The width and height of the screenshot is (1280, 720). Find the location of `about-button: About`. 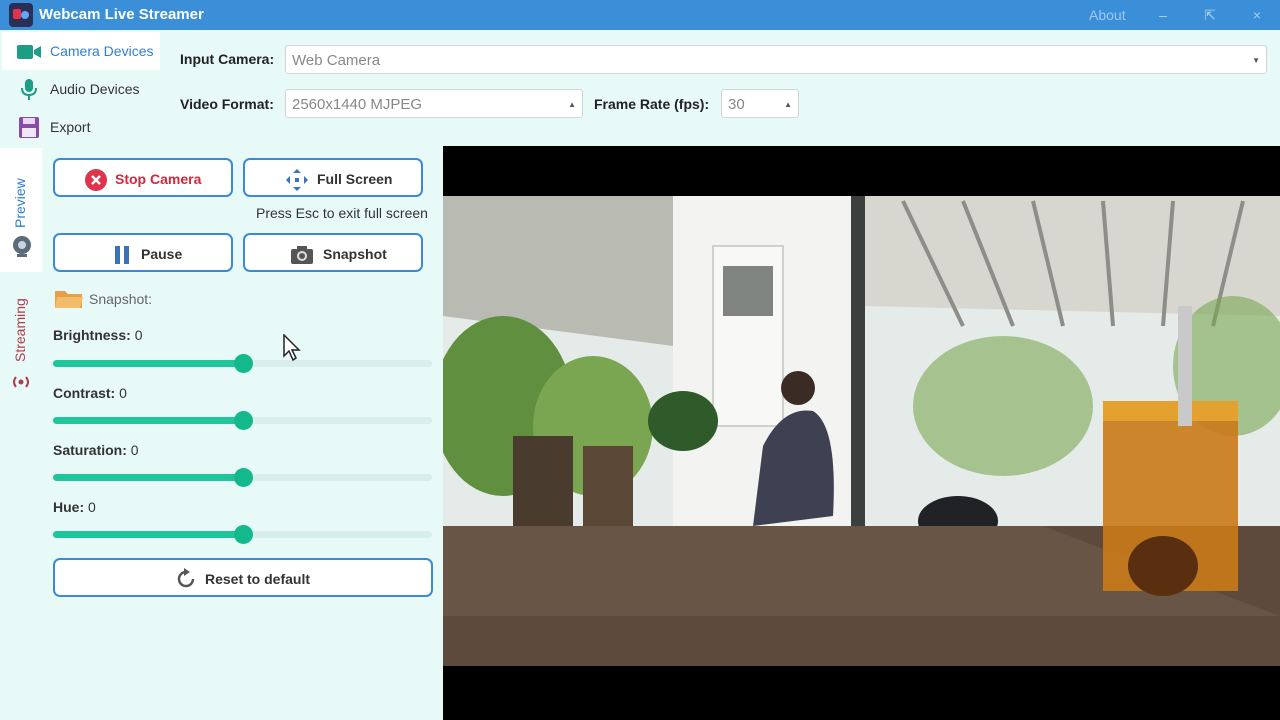

about-button: About is located at coordinates (1107, 15).